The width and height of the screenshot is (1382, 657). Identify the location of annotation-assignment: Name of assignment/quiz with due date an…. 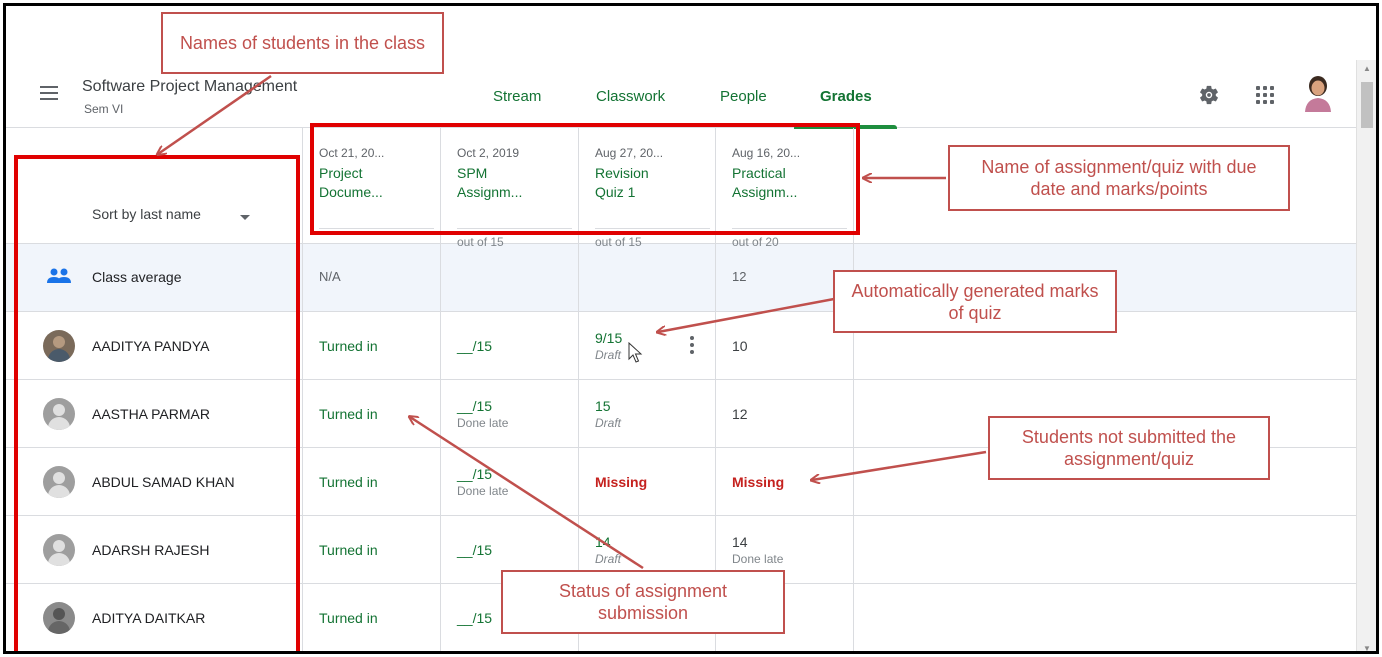
(1119, 178).